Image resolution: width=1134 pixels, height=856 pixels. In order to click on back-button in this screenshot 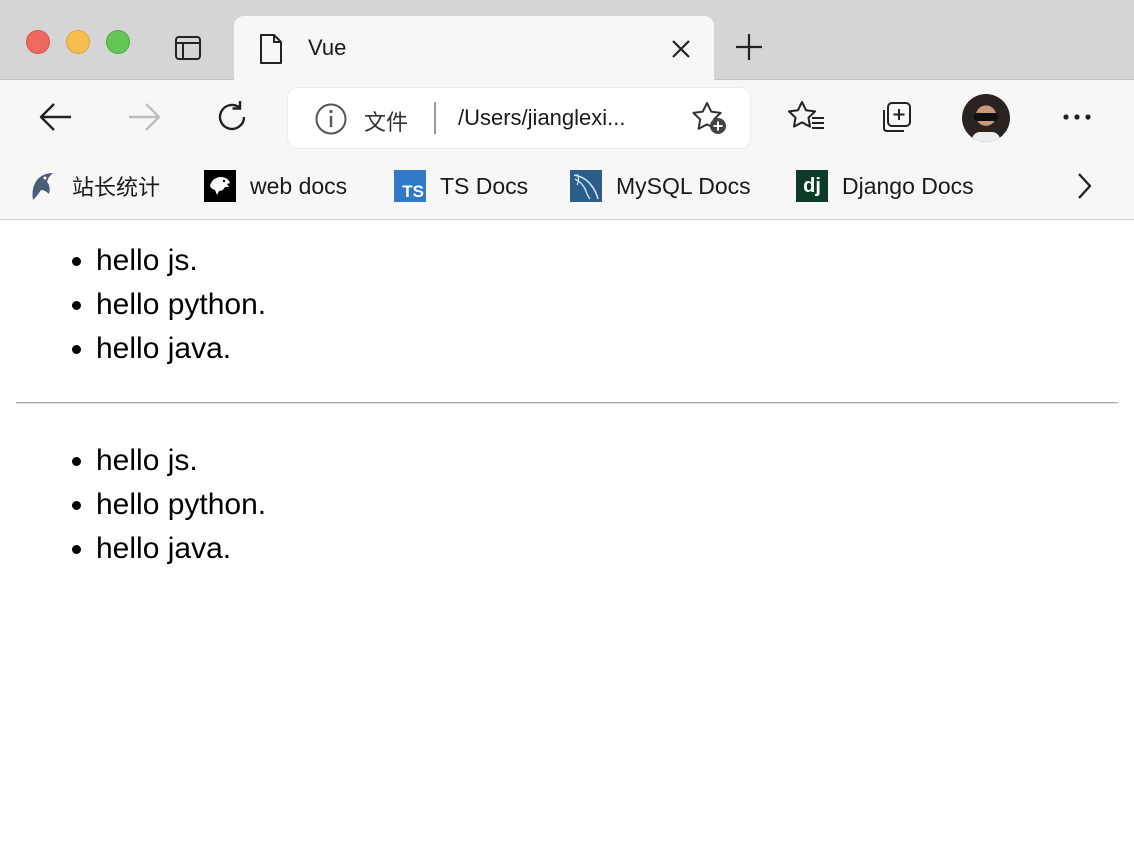, I will do `click(56, 117)`.